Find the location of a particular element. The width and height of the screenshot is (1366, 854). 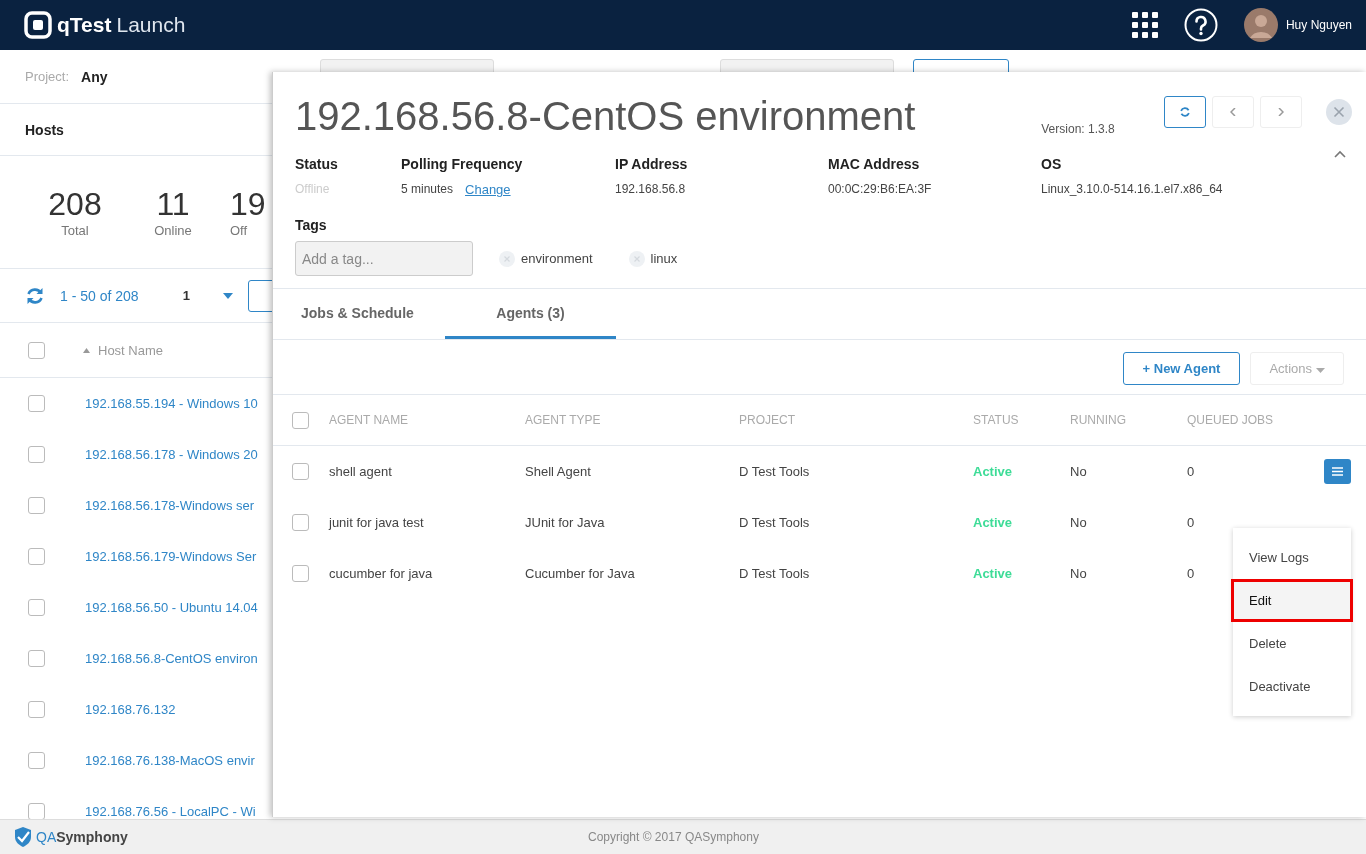

menu-item: View Logs is located at coordinates (1292, 557).